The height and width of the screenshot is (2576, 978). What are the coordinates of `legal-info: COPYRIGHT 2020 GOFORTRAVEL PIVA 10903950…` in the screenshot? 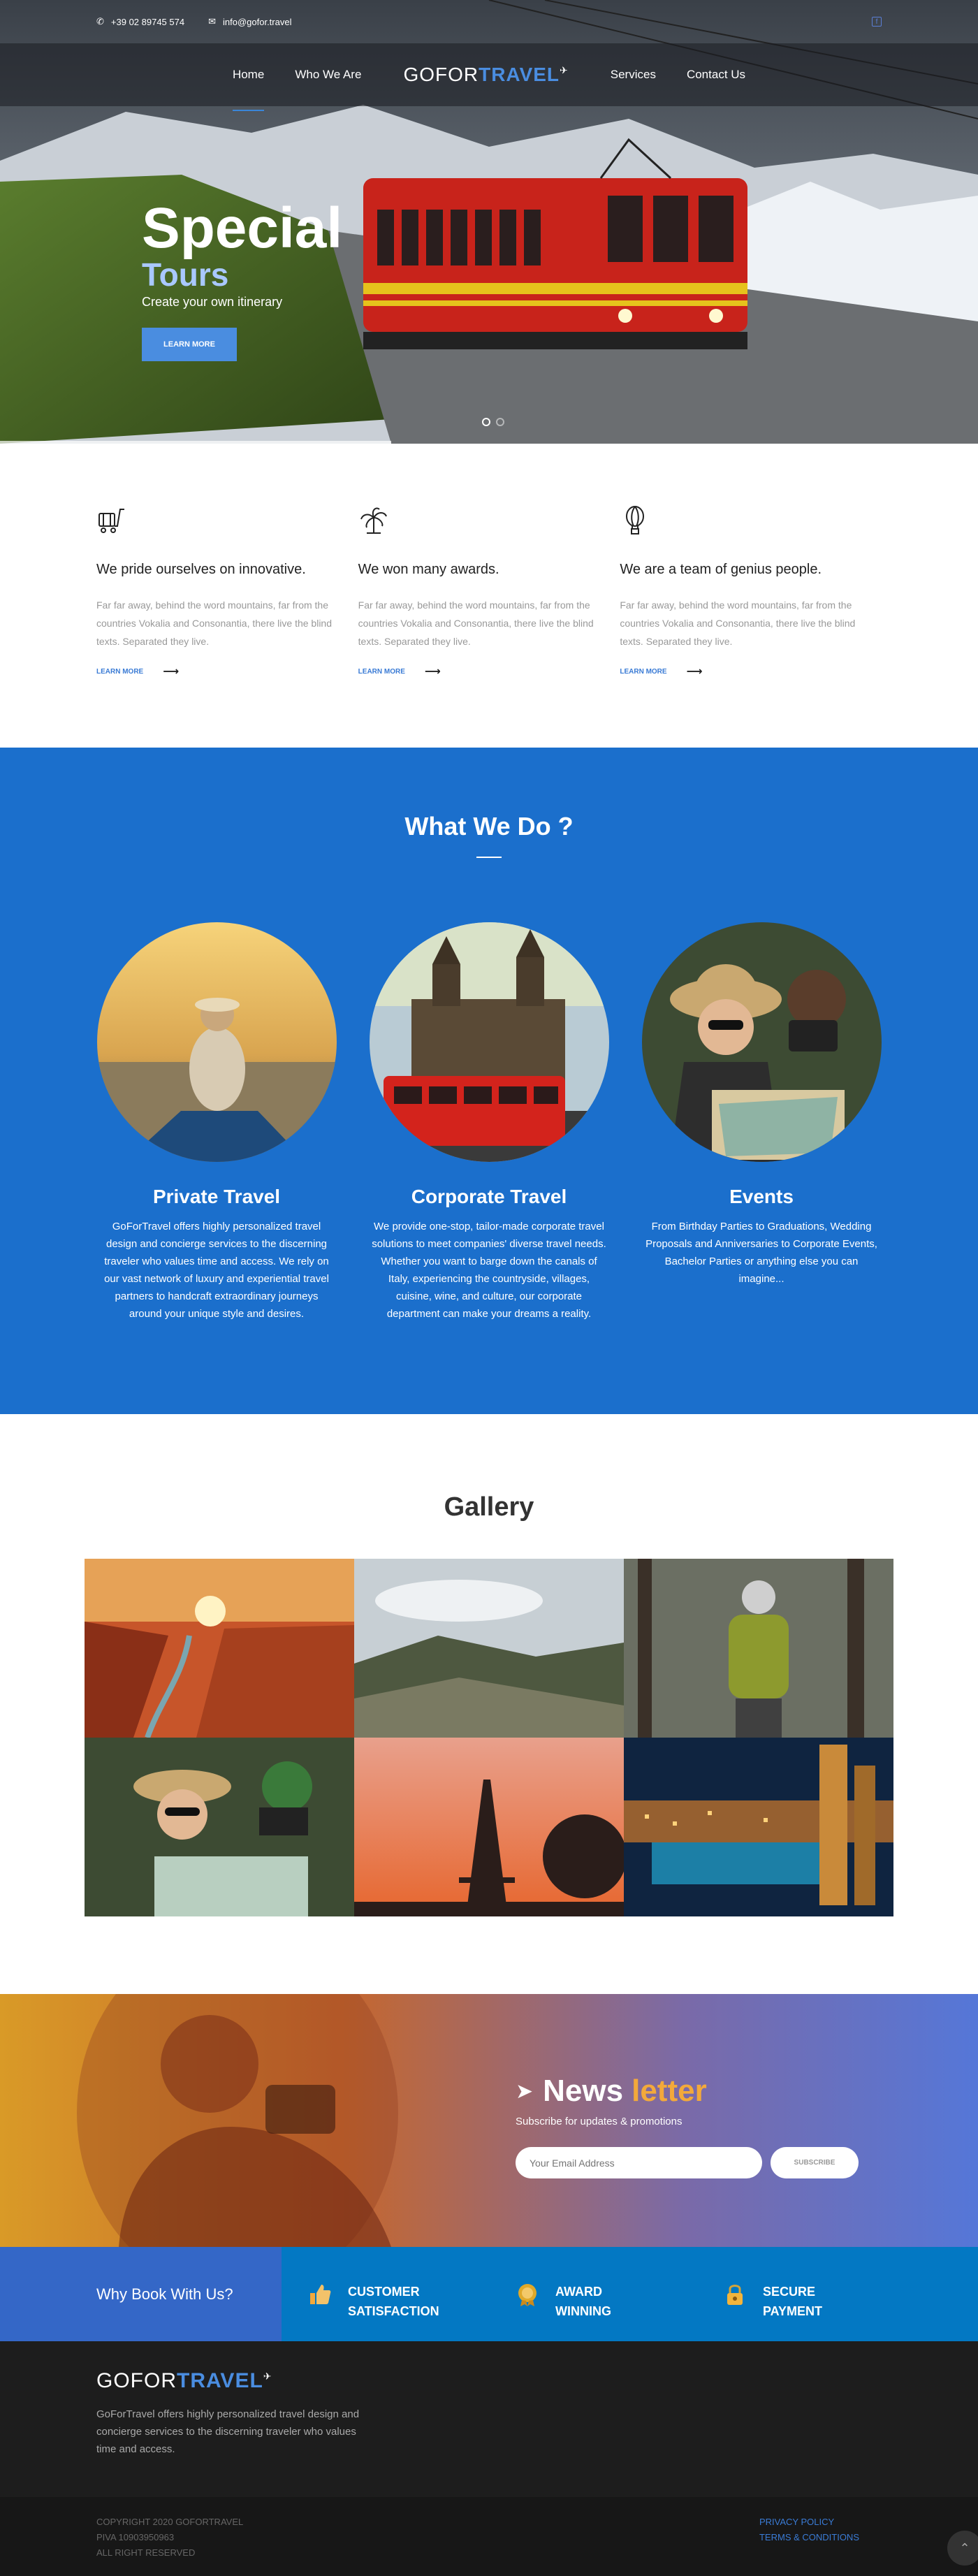 It's located at (170, 2537).